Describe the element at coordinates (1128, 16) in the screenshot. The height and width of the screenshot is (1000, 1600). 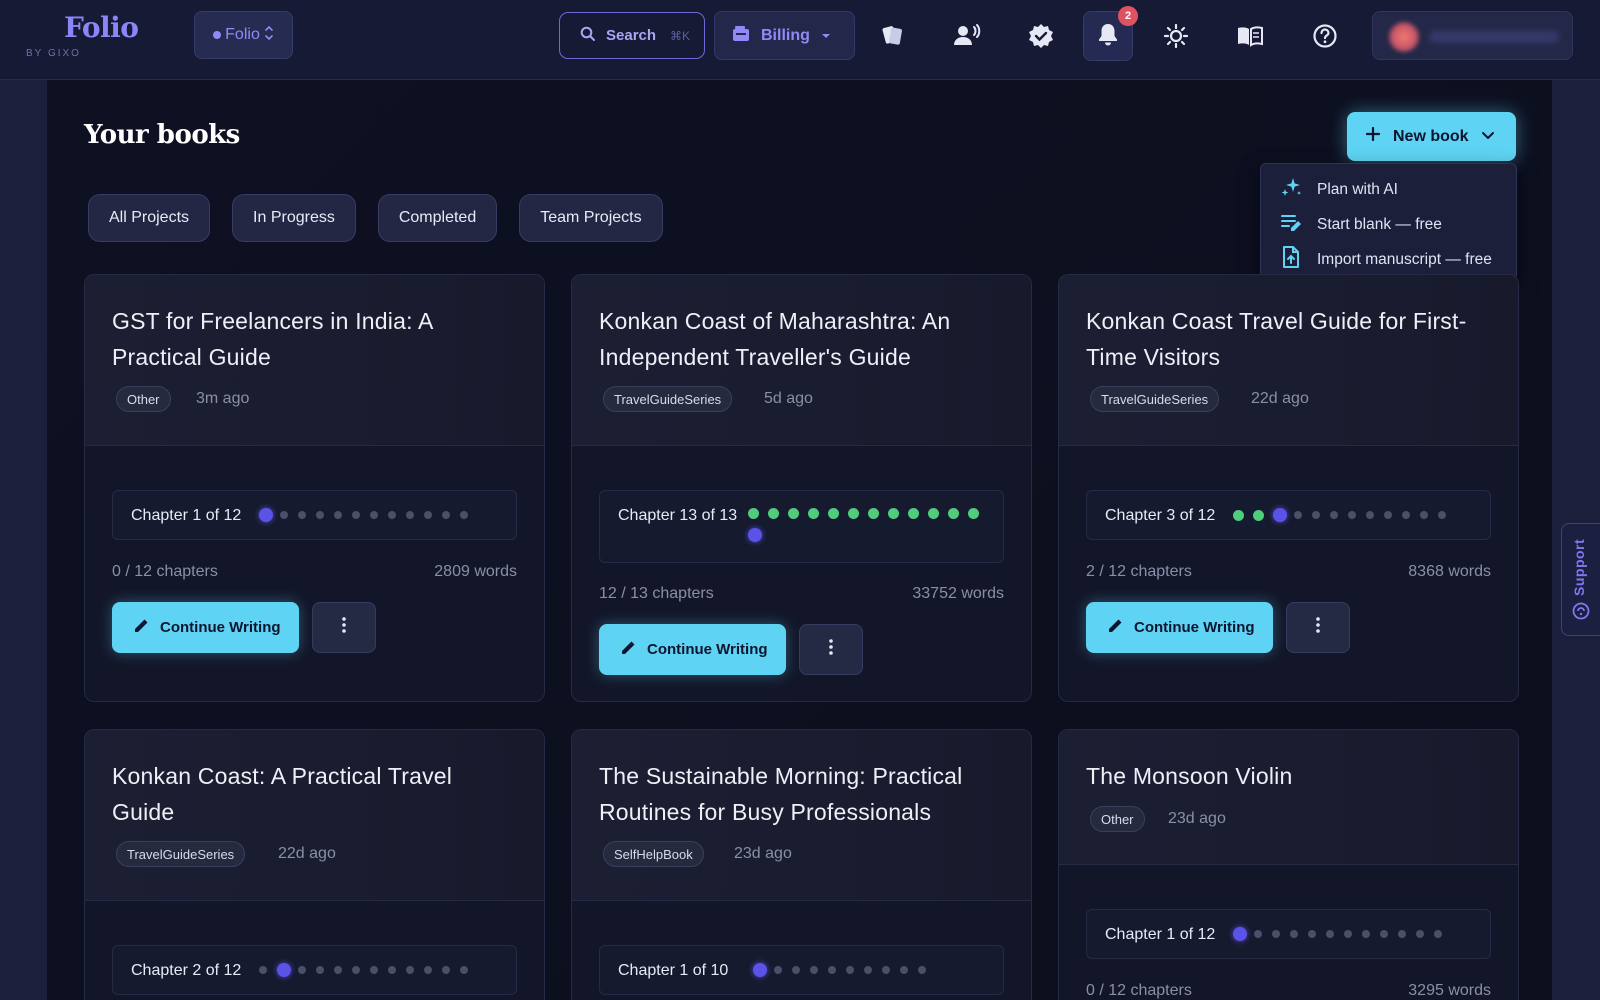
I see `notification-count-badge: 2` at that location.